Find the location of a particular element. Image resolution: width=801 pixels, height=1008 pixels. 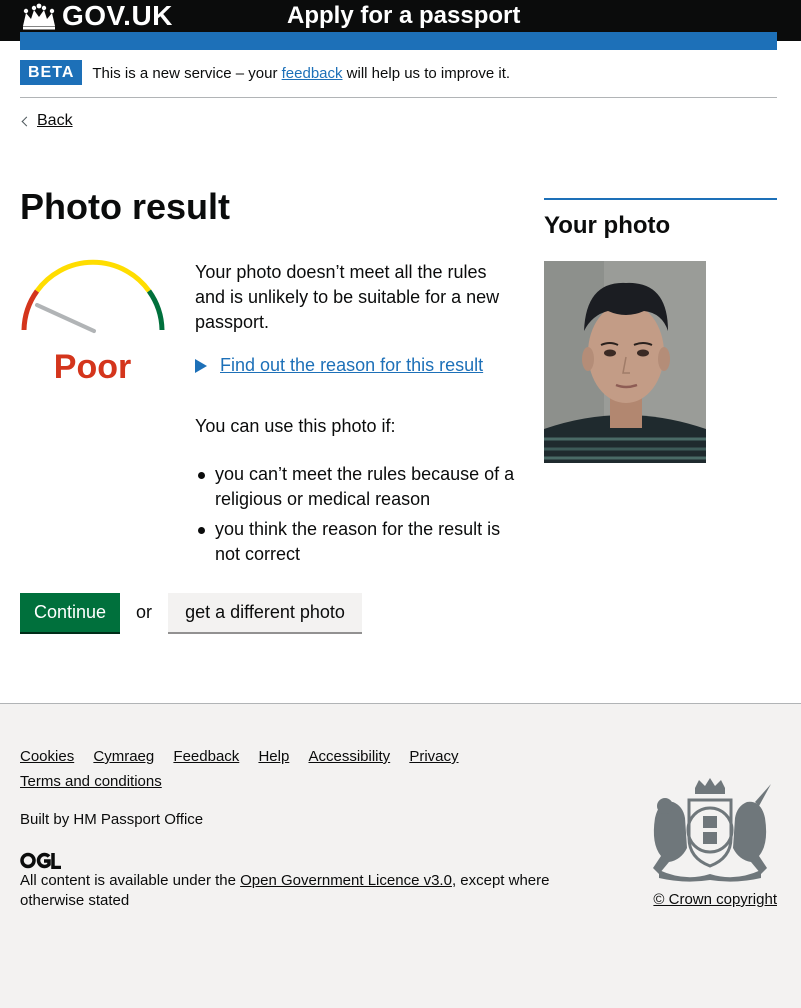

reason-details-summary: Find out the reason for this result is located at coordinates (351, 365).